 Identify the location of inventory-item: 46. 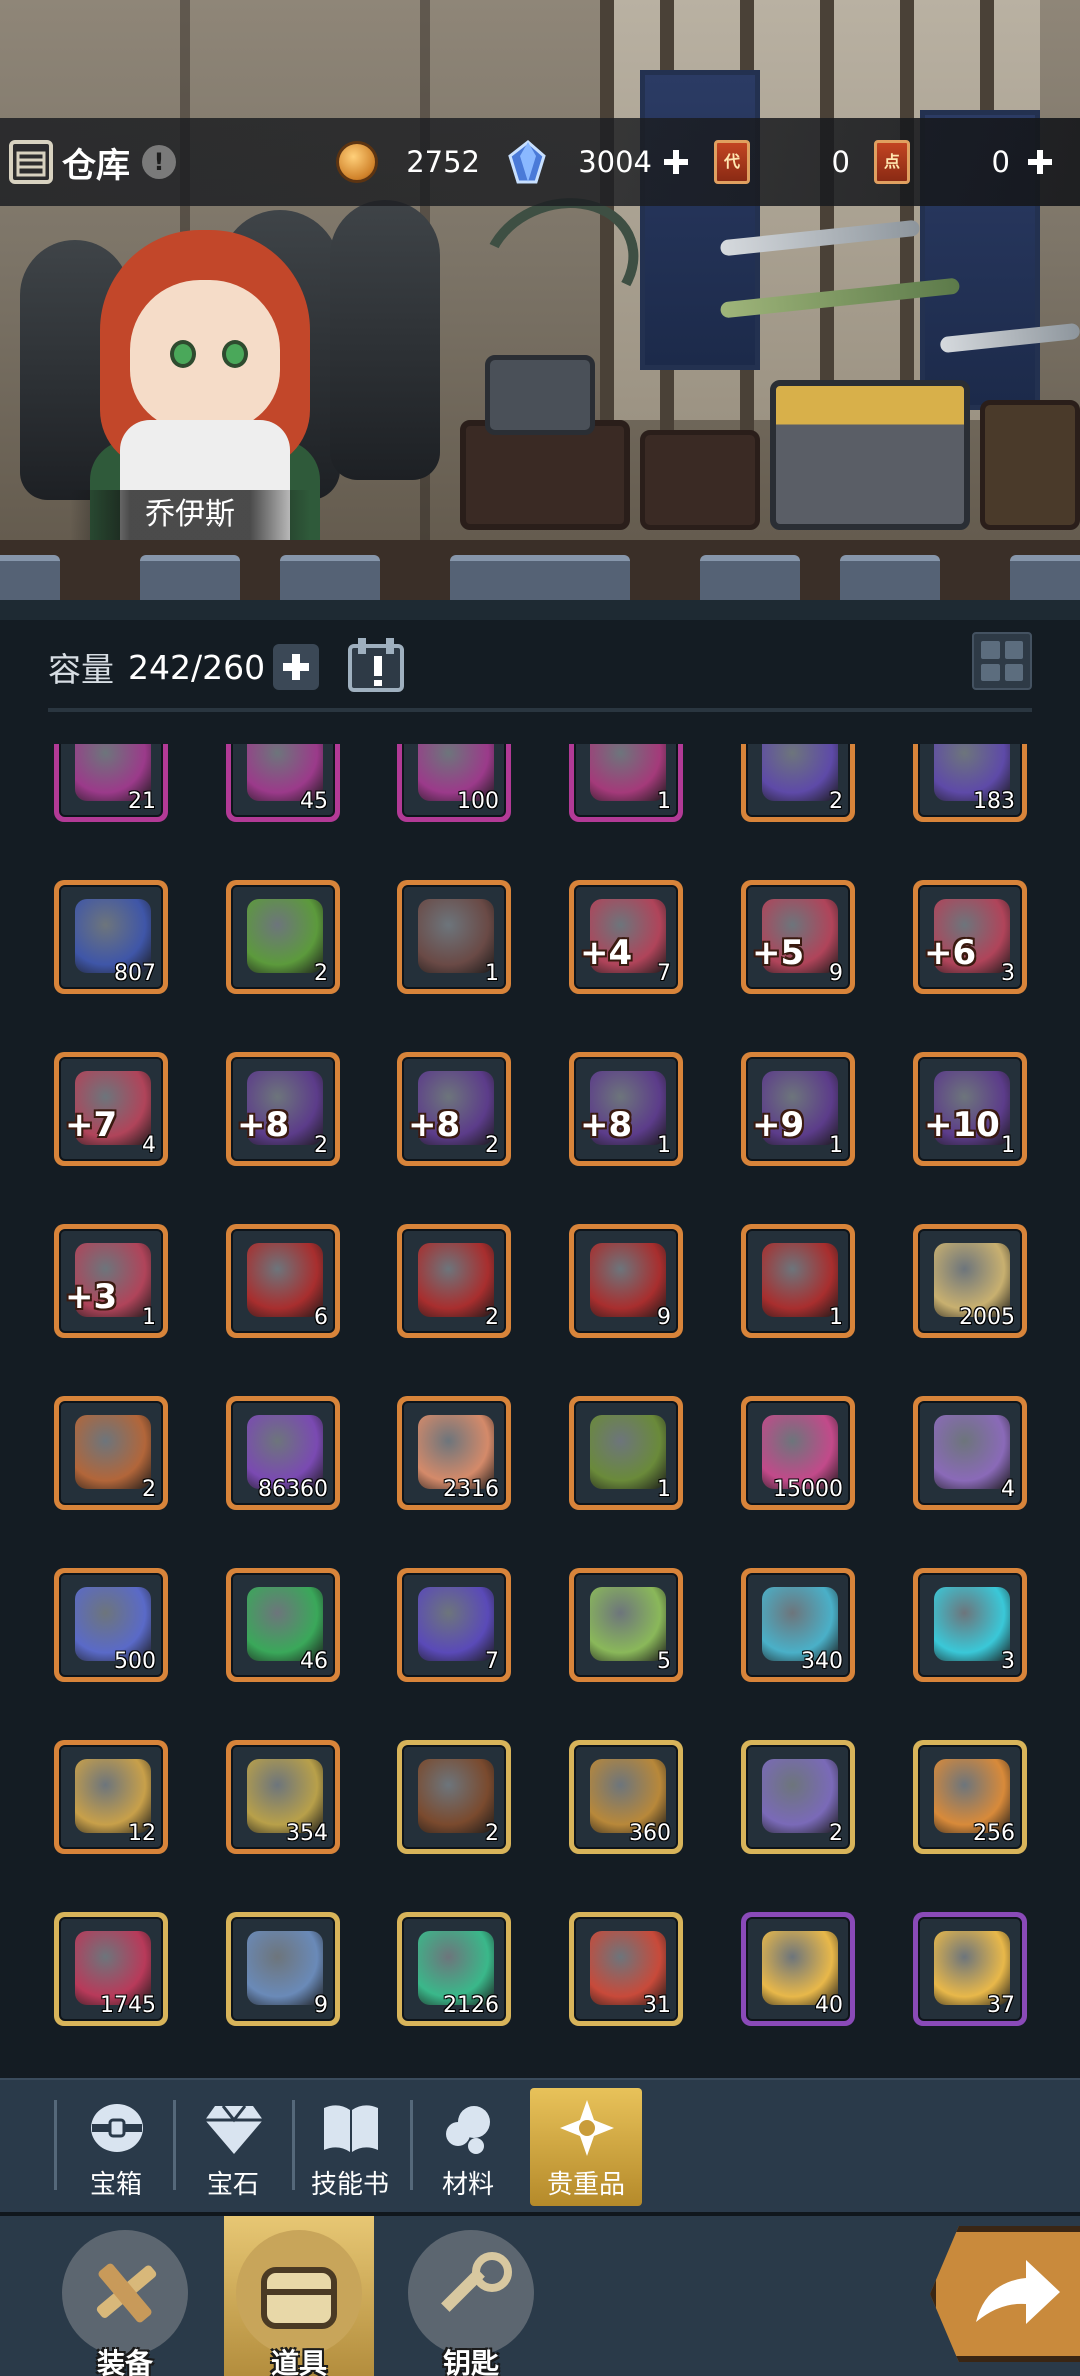
(283, 1625).